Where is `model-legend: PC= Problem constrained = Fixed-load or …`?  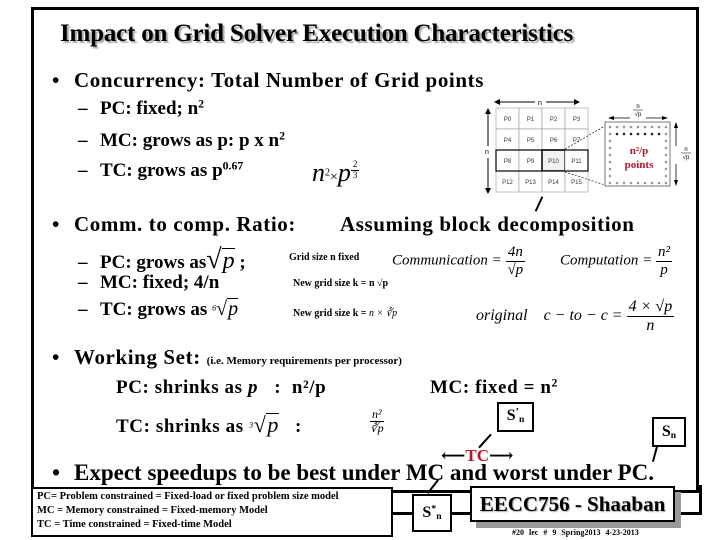
model-legend: PC= Problem constrained = Fixed-load or … is located at coordinates (212, 512).